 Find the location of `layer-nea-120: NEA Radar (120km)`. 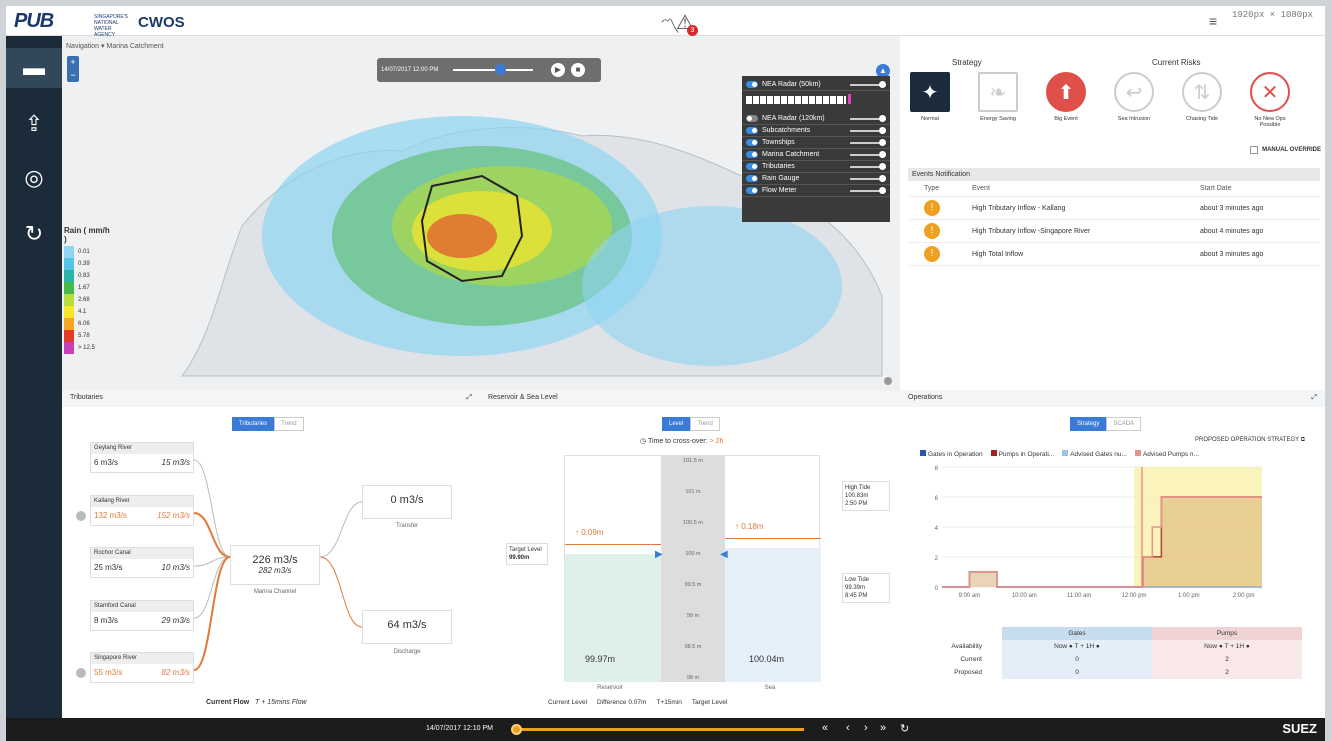

layer-nea-120: NEA Radar (120km) is located at coordinates (816, 119).